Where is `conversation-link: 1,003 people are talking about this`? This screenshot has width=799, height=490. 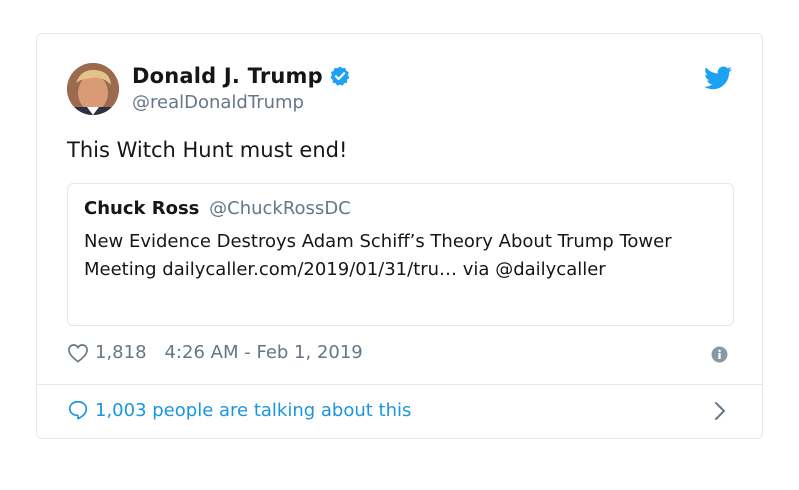
conversation-link: 1,003 people are talking about this is located at coordinates (239, 410).